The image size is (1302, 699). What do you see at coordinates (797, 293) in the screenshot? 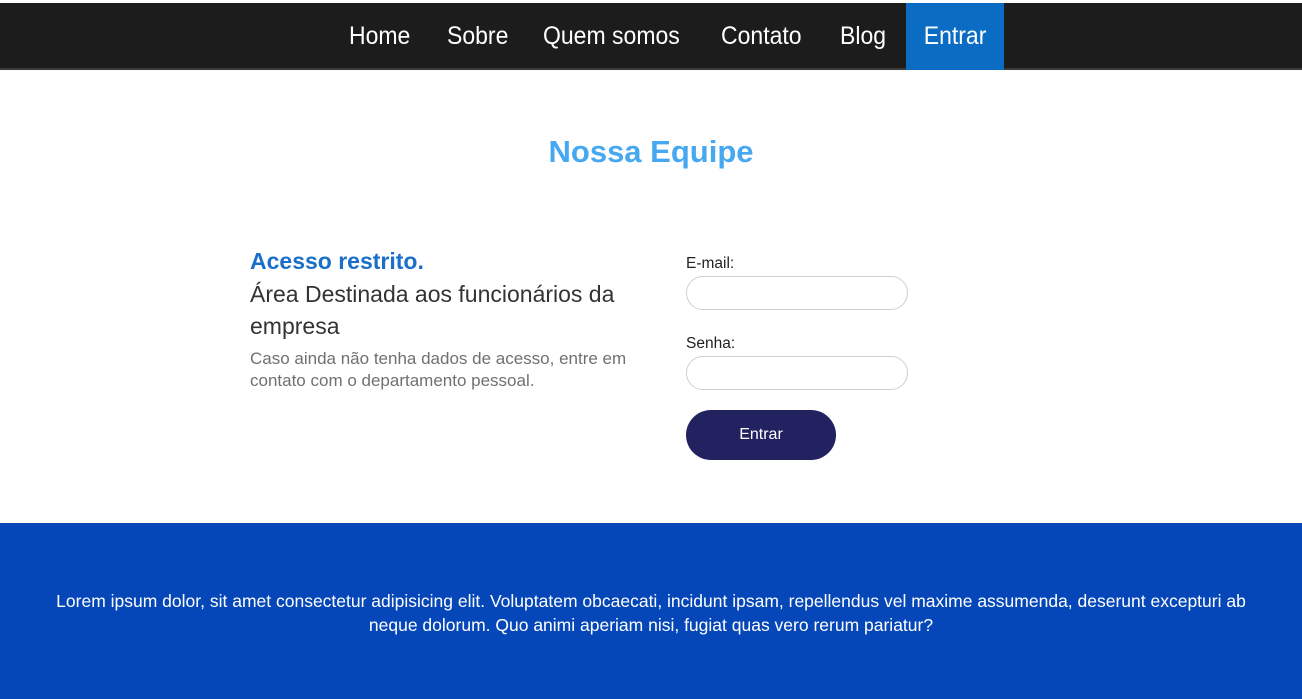
I see `email-field` at bounding box center [797, 293].